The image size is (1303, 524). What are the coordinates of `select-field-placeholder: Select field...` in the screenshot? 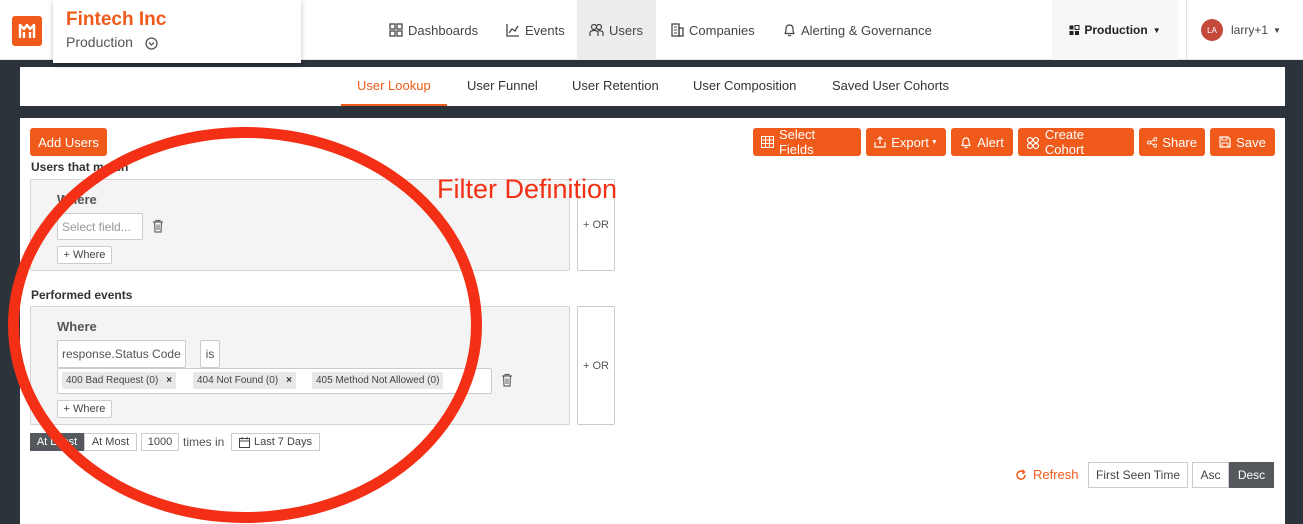 It's located at (96, 226).